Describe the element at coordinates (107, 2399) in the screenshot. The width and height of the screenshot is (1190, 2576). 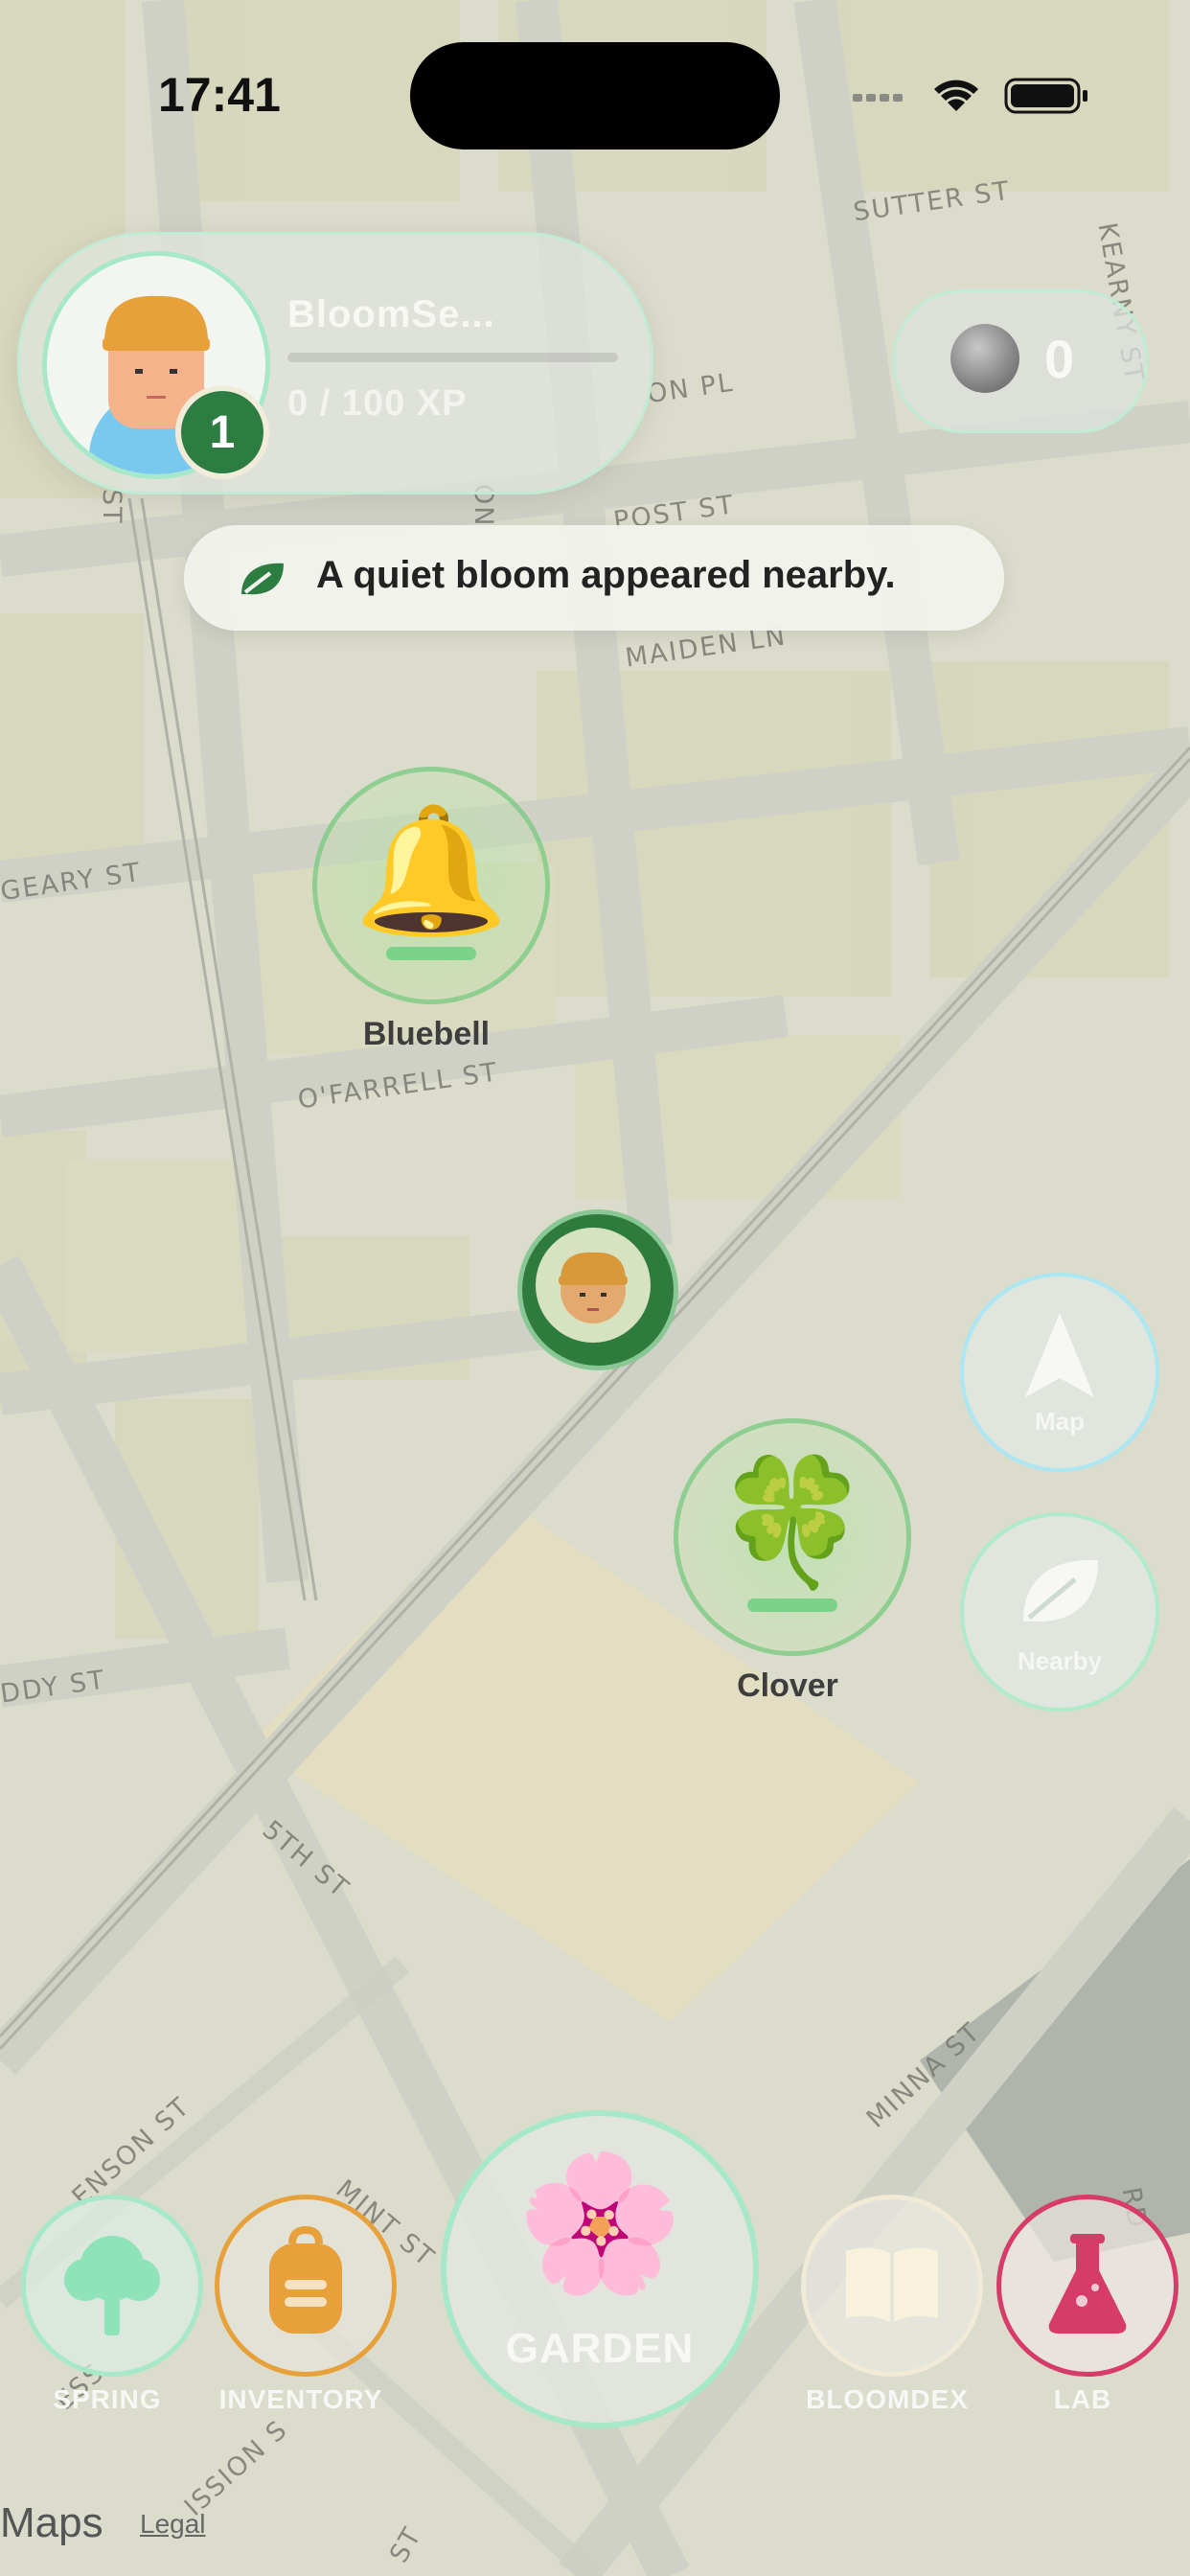
I see `spring-label: SPRING` at that location.